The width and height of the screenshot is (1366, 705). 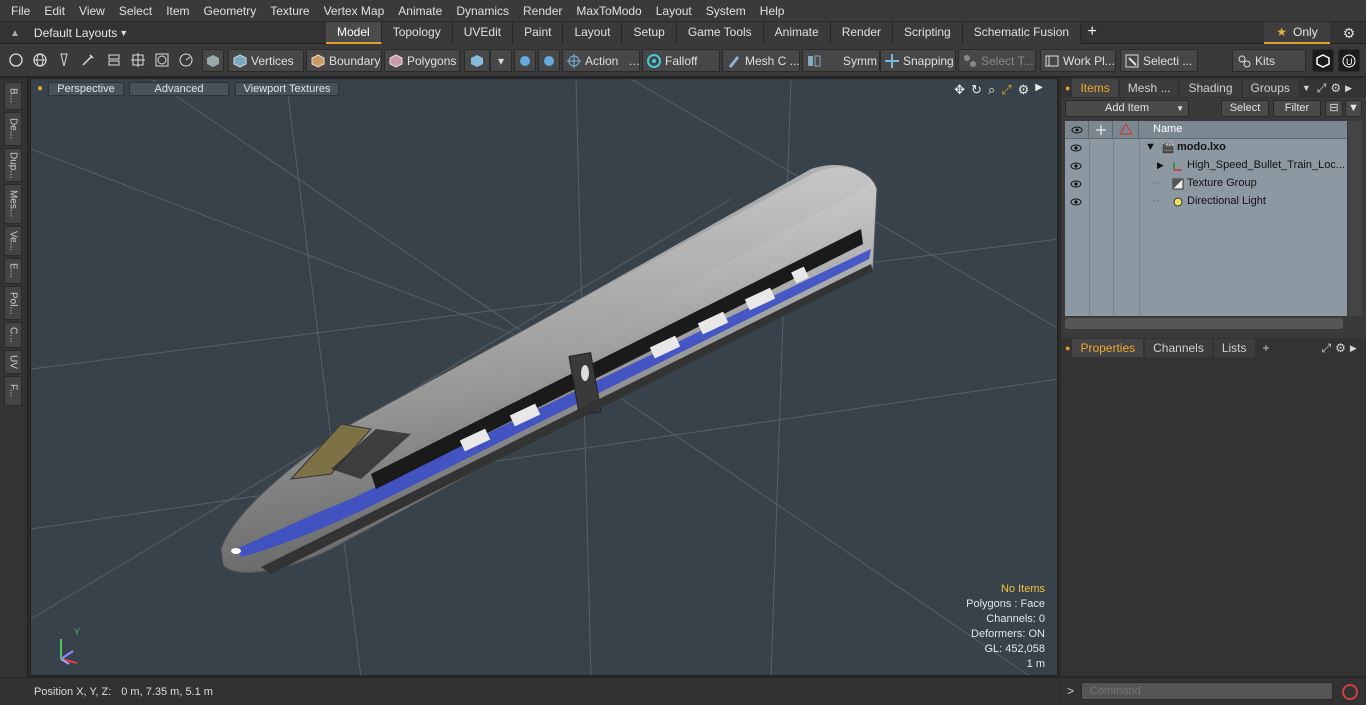 I want to click on center-icon, so click(x=138, y=60).